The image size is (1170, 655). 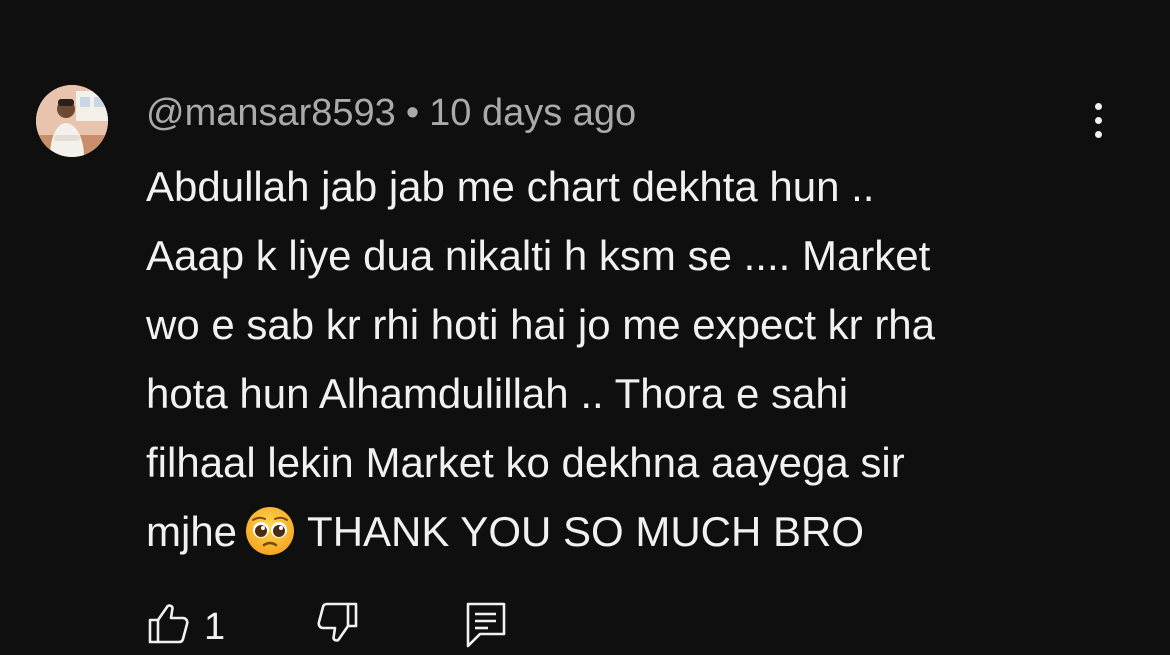 What do you see at coordinates (337, 622) in the screenshot?
I see `thumb-down-icon` at bounding box center [337, 622].